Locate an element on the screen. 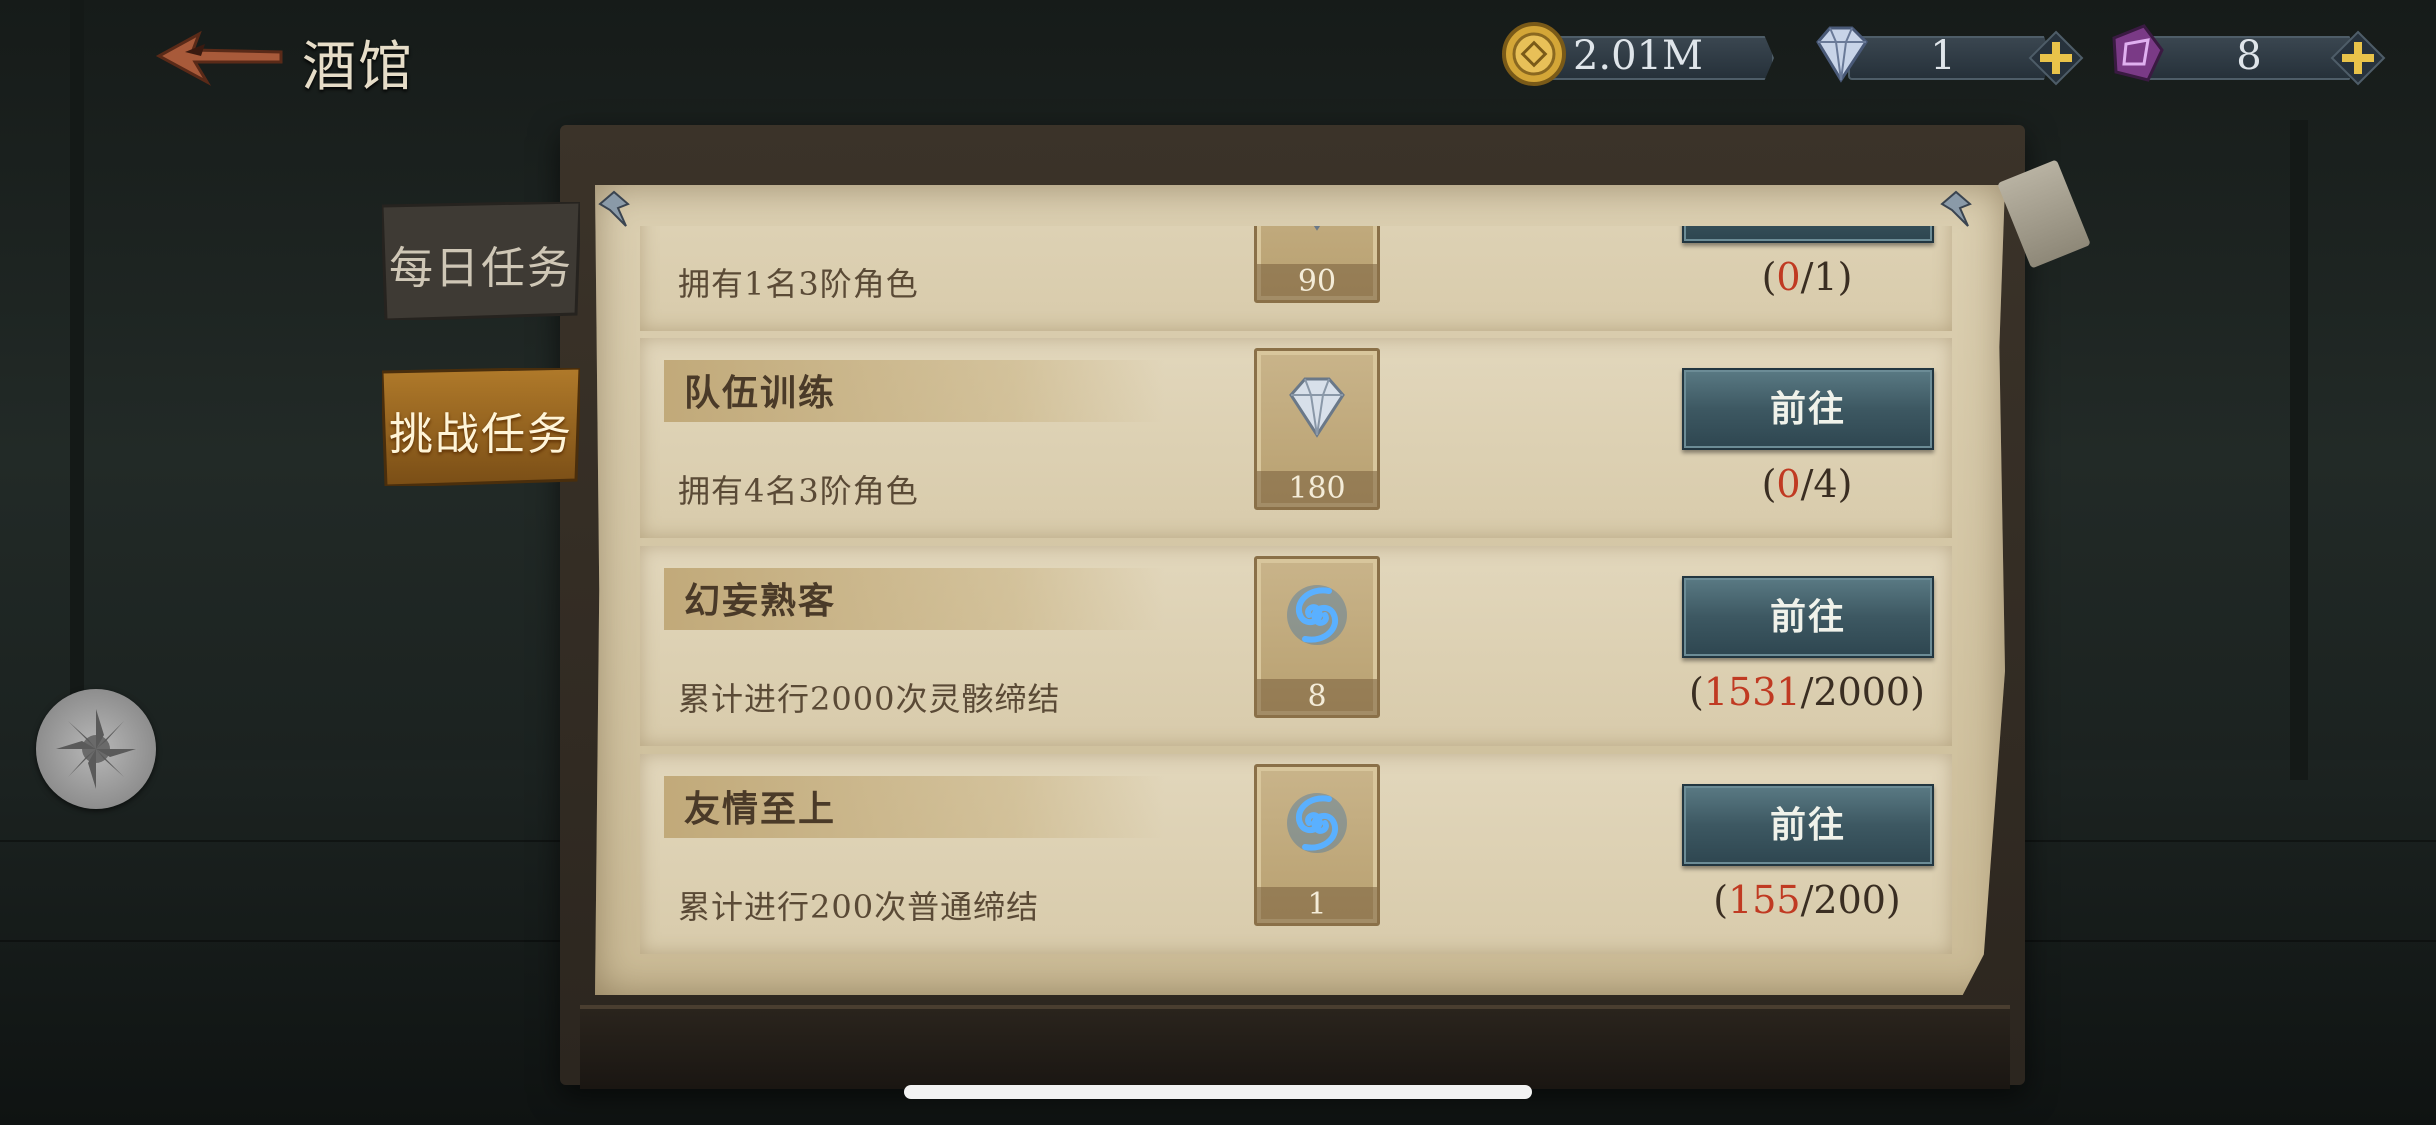 The image size is (2436, 1125). task-row: 幻妄熟客 累计进行2000次灵骸缔结 8 前往 (1531/2000) is located at coordinates (1296, 646).